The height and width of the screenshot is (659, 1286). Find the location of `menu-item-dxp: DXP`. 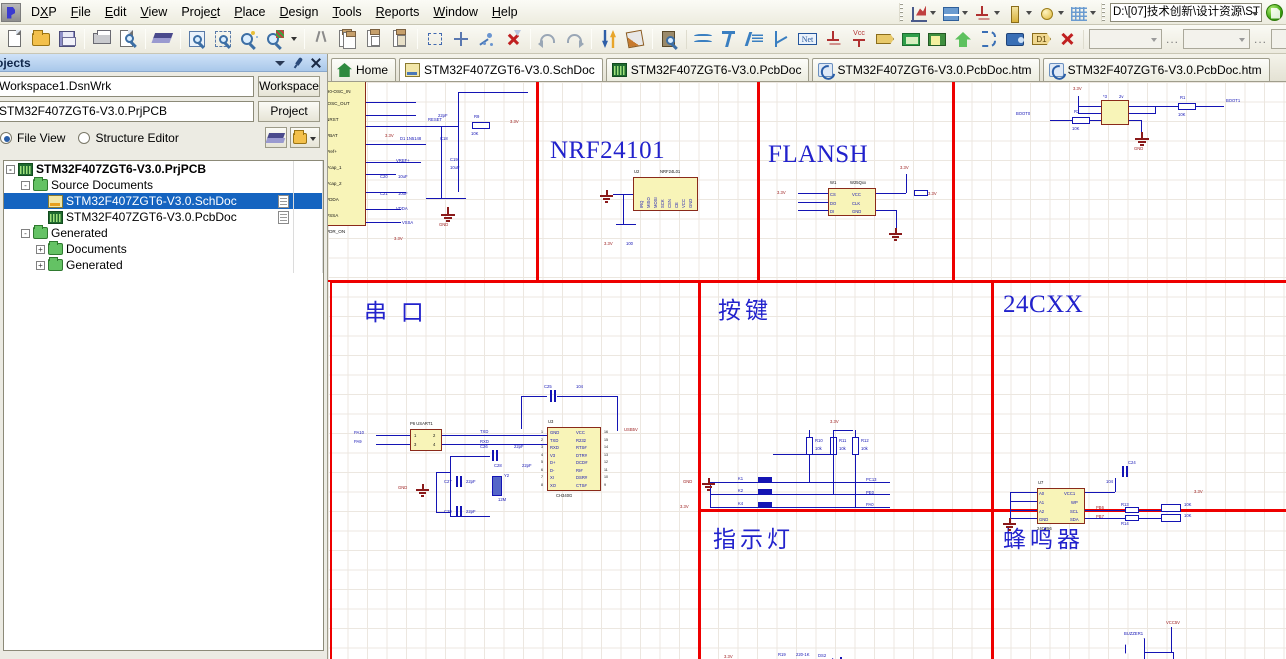

menu-item-dxp: DXP is located at coordinates (44, 12).